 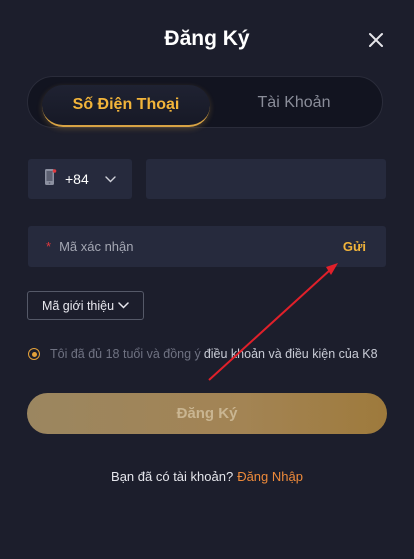 I want to click on phone-number-input, so click(x=266, y=179).